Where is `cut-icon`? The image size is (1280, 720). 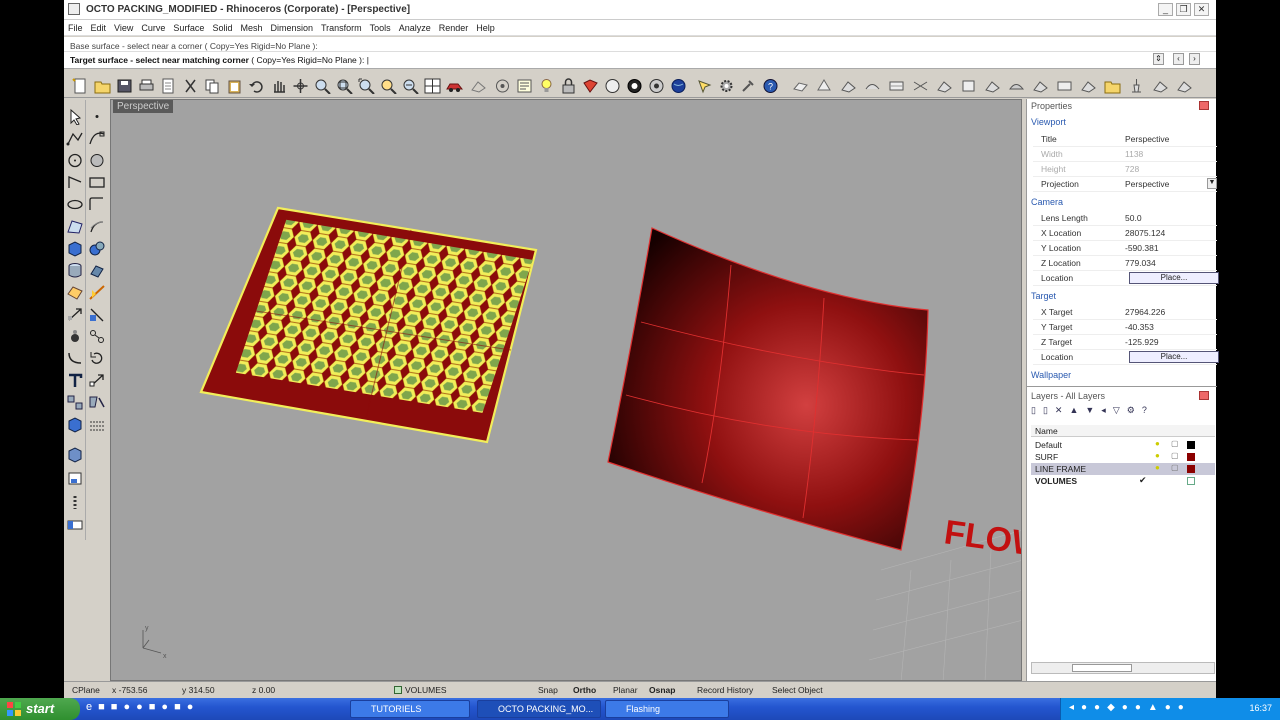 cut-icon is located at coordinates (190, 86).